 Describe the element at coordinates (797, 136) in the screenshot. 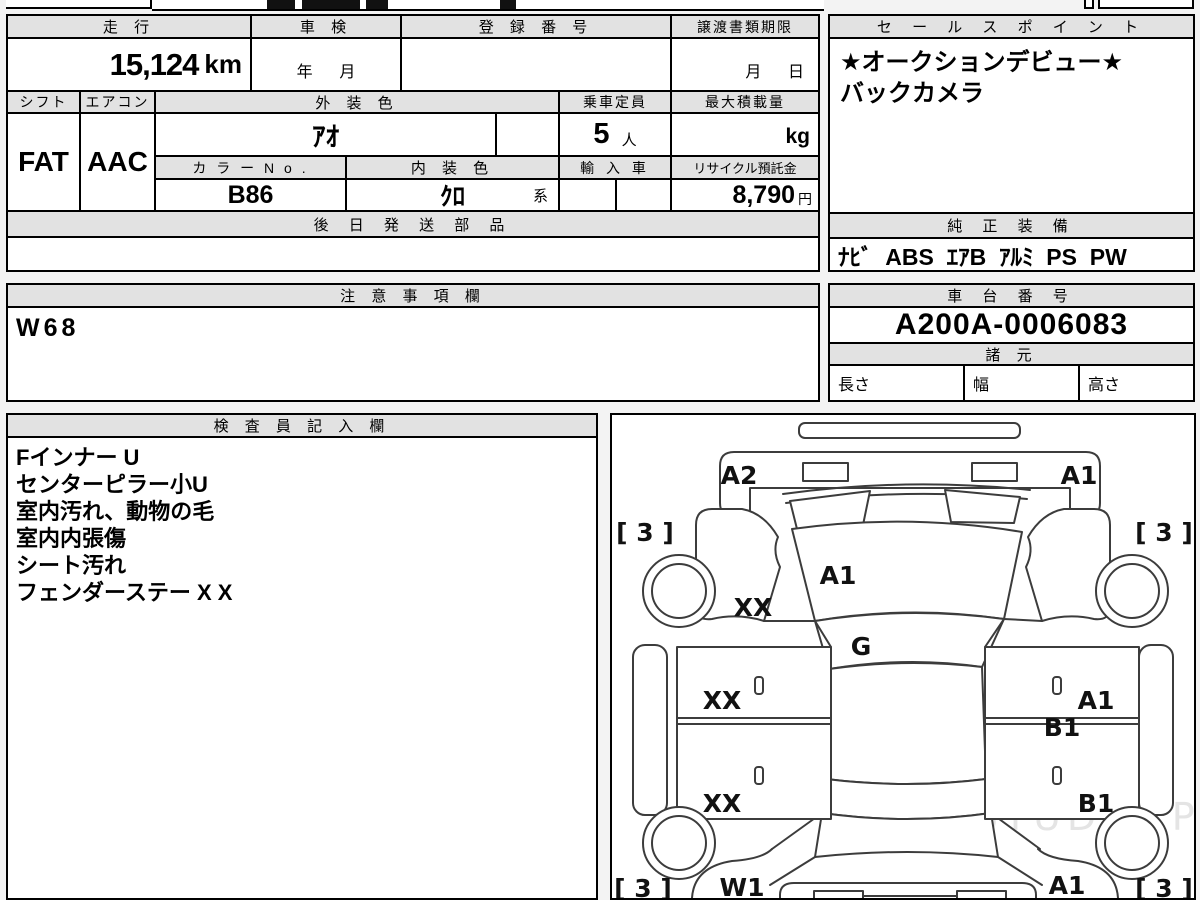

I see `payload-unit: kg` at that location.